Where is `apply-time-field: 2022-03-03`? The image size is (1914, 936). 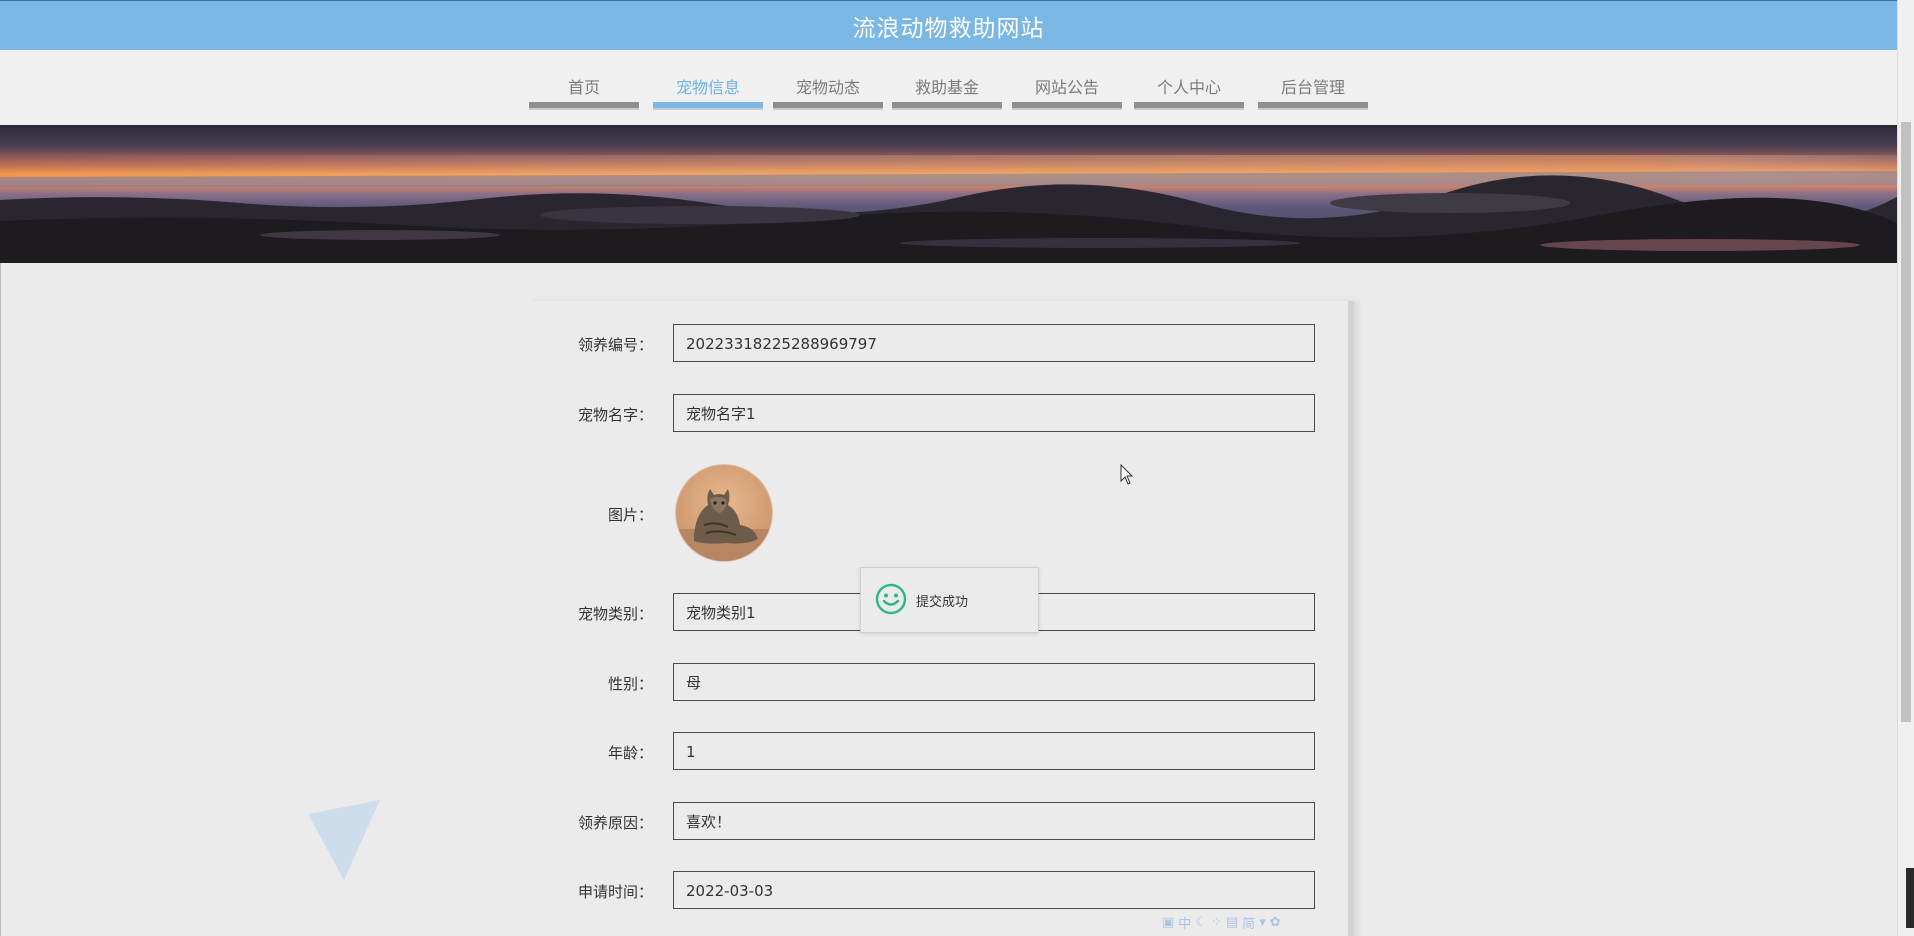
apply-time-field: 2022-03-03 is located at coordinates (994, 890).